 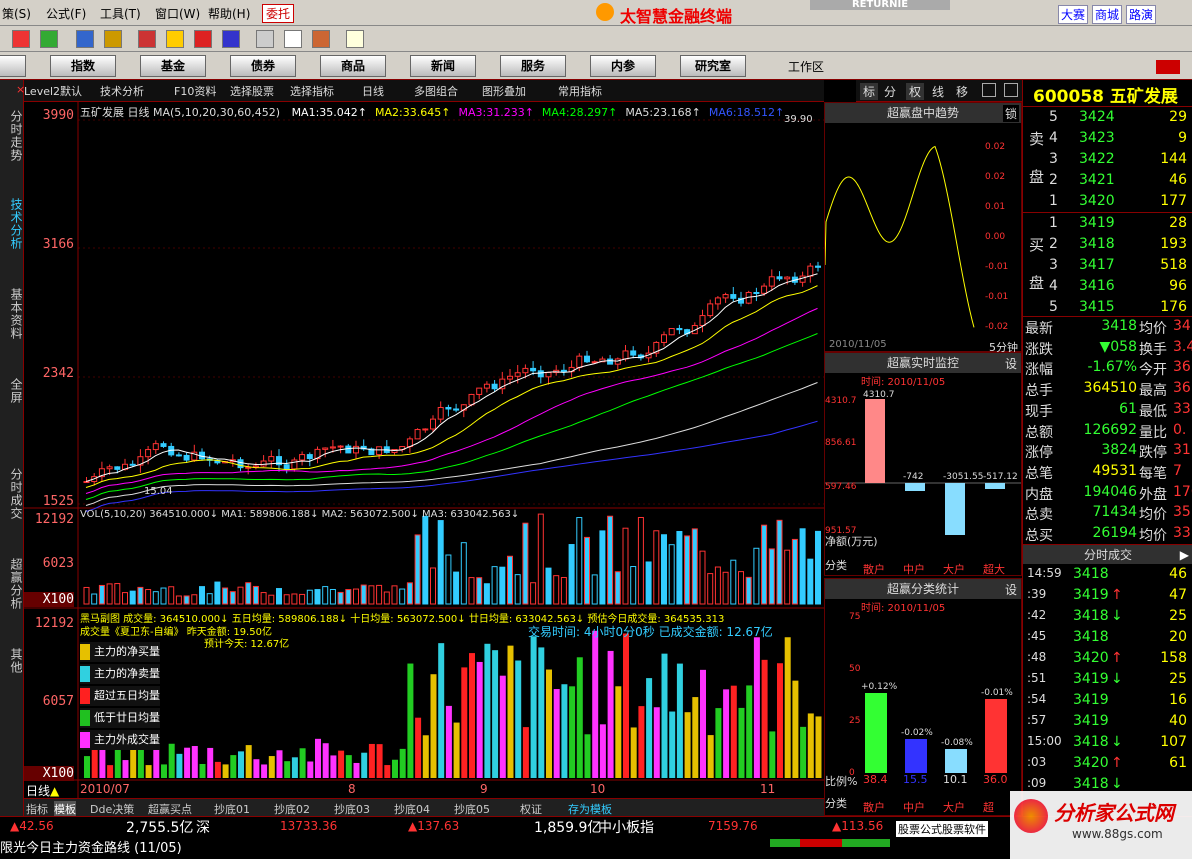 I want to click on window-toggle-icon, so click(x=989, y=90).